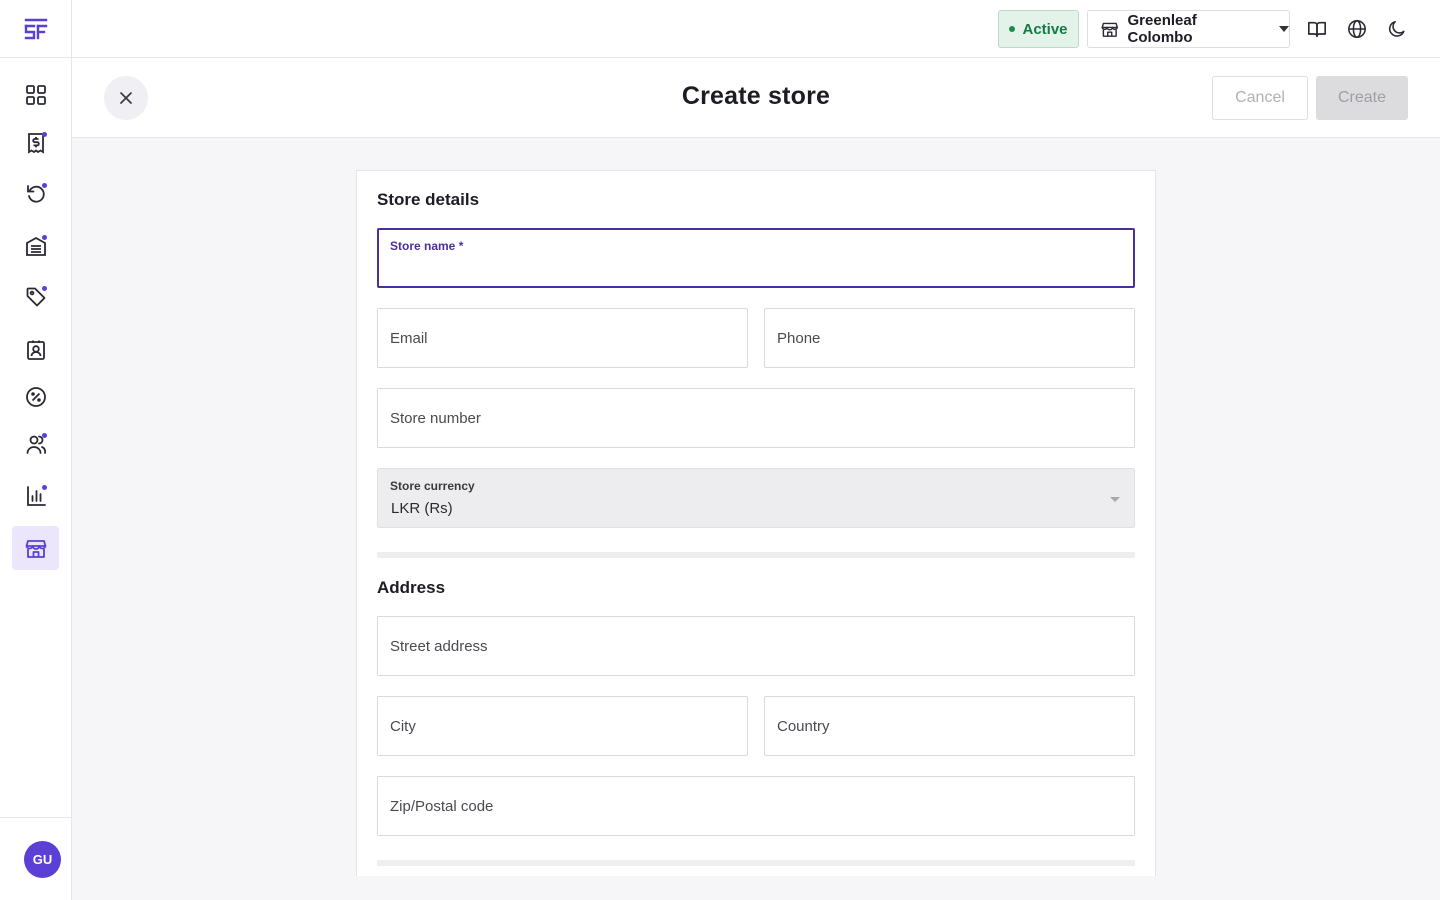 This screenshot has height=900, width=1440. What do you see at coordinates (1045, 29) in the screenshot?
I see `status-label: Active` at bounding box center [1045, 29].